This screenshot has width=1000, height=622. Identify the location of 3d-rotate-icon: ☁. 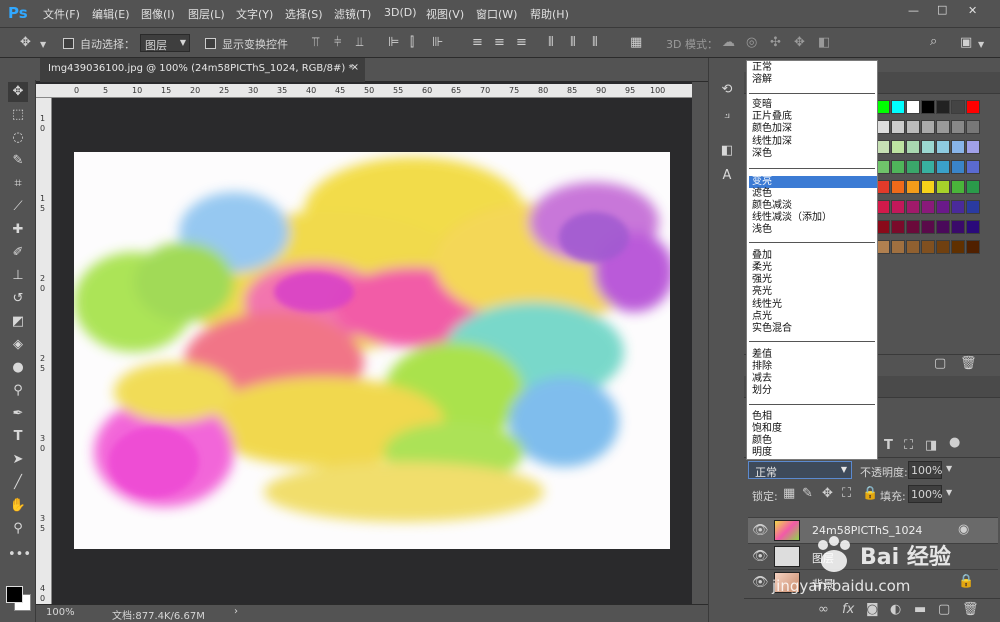
(728, 43).